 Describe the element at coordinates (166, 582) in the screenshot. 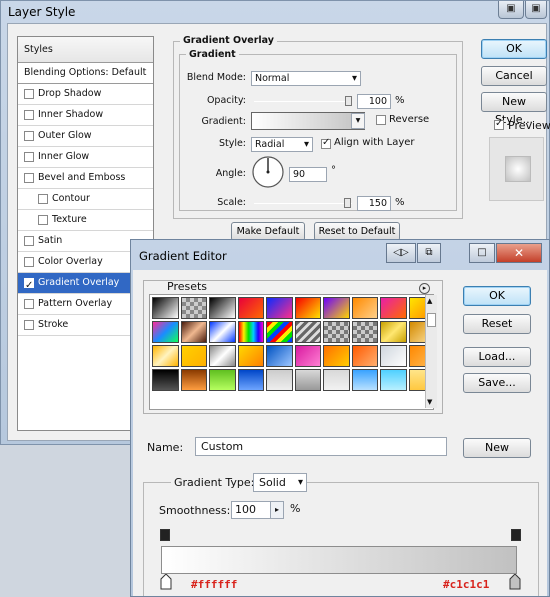

I see `color-stop-left-icon` at that location.